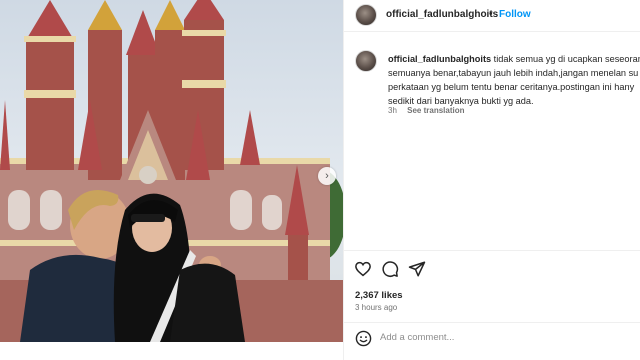 The width and height of the screenshot is (640, 360). Describe the element at coordinates (417, 269) in the screenshot. I see `share-paper-plane-icon` at that location.